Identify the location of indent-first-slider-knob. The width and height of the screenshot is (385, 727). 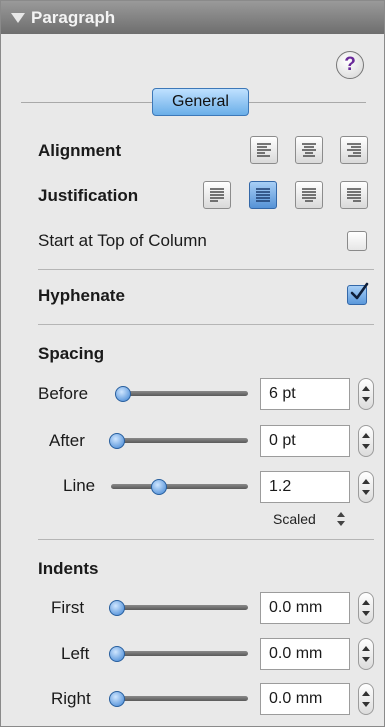
(117, 608).